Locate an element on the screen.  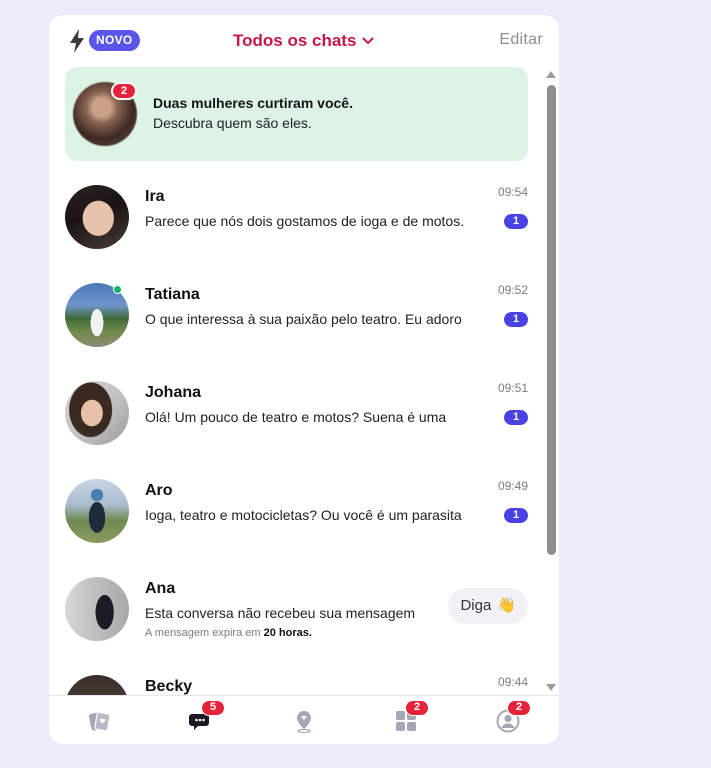
message-time: 09:44 is located at coordinates (512, 682).